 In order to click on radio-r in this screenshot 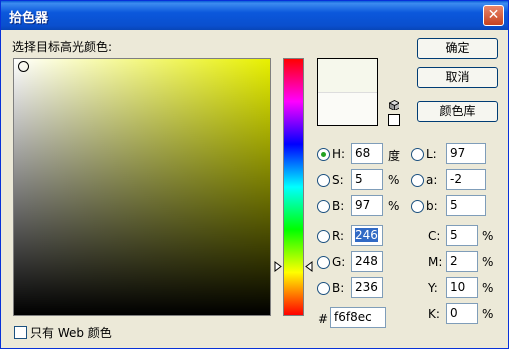, I will do `click(323, 236)`.